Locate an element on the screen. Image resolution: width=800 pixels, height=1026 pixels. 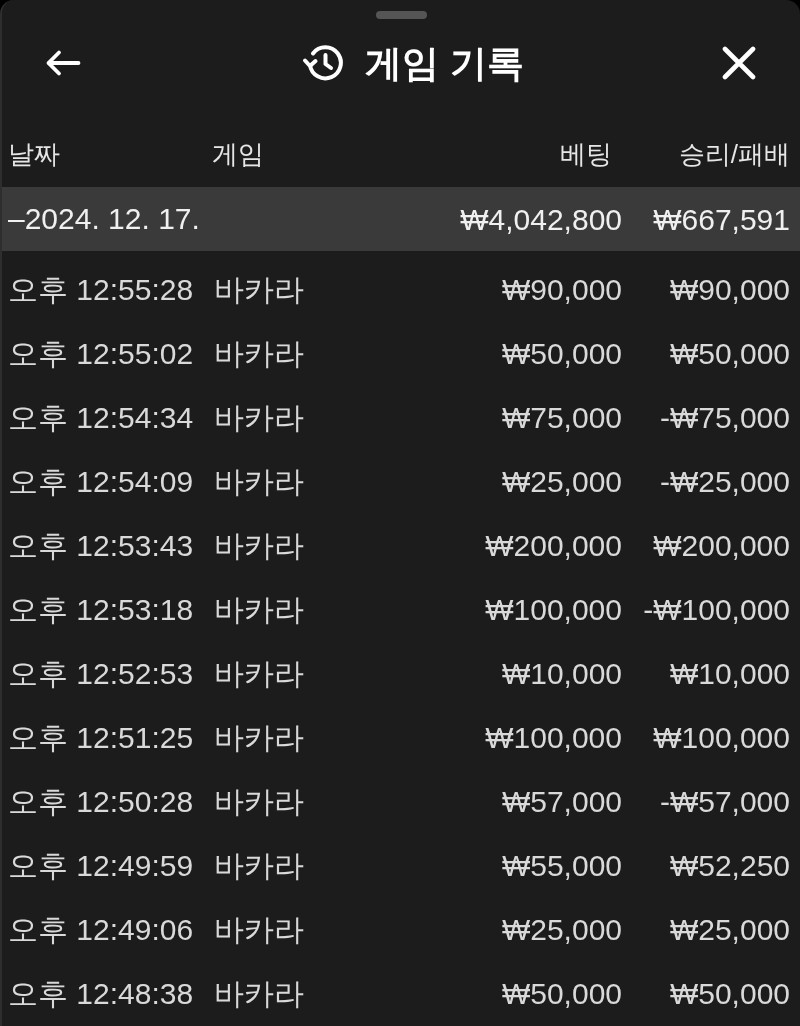
close-button is located at coordinates (739, 63).